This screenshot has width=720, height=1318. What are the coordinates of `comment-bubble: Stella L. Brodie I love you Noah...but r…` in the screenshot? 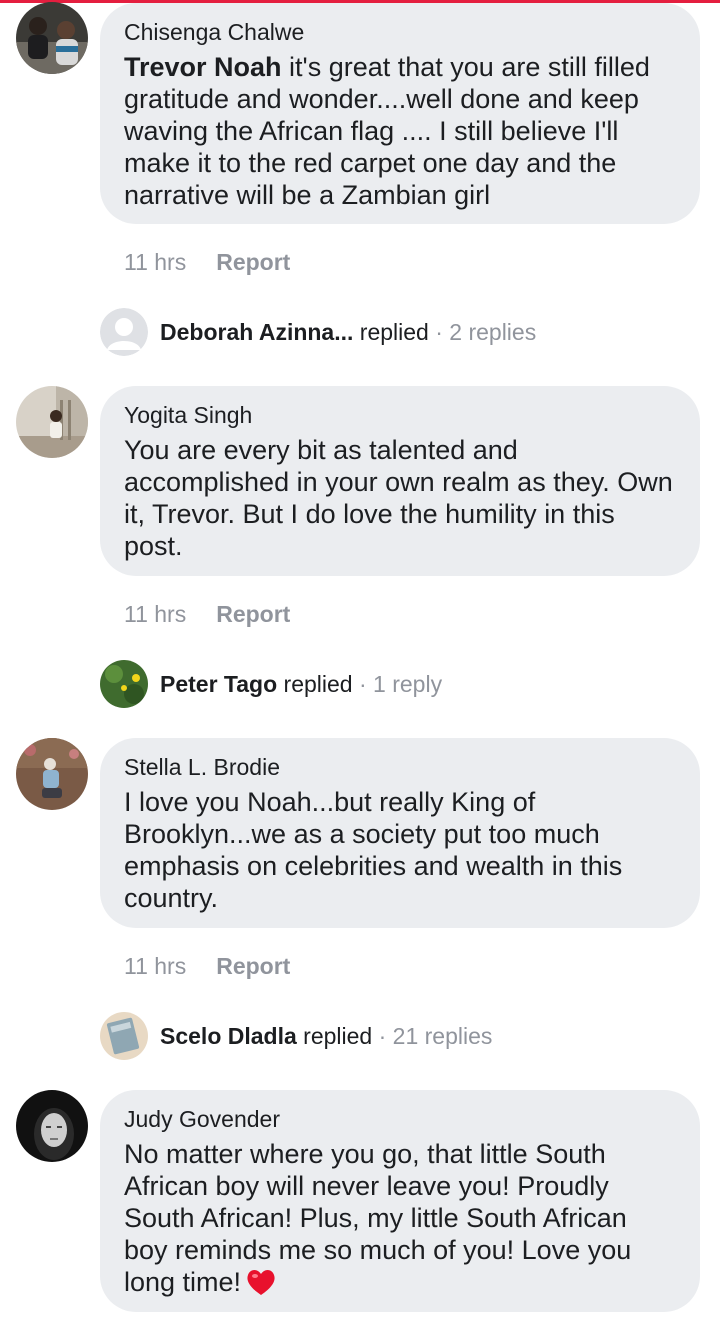 It's located at (400, 833).